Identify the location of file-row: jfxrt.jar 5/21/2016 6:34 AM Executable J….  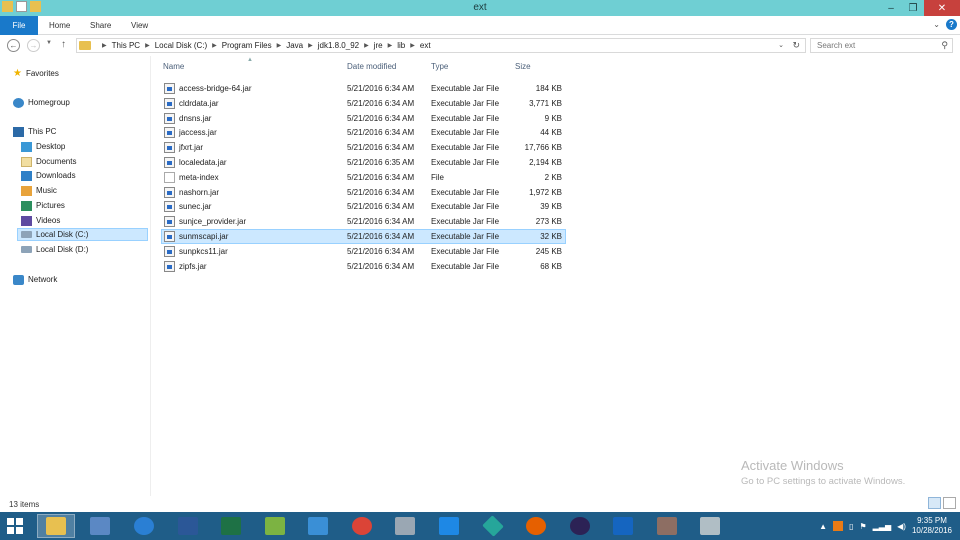
(363, 147).